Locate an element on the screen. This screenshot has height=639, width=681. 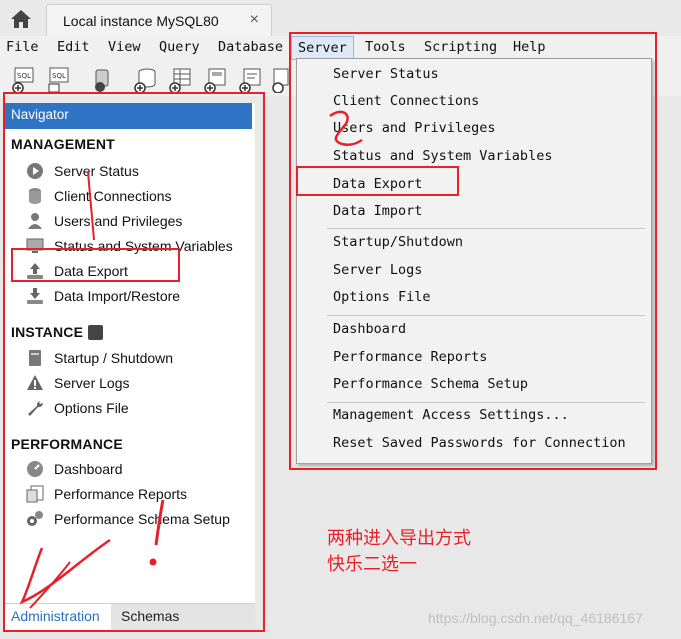
nav-users-privileges: Users and Privileges is located at coordinates (103, 221).